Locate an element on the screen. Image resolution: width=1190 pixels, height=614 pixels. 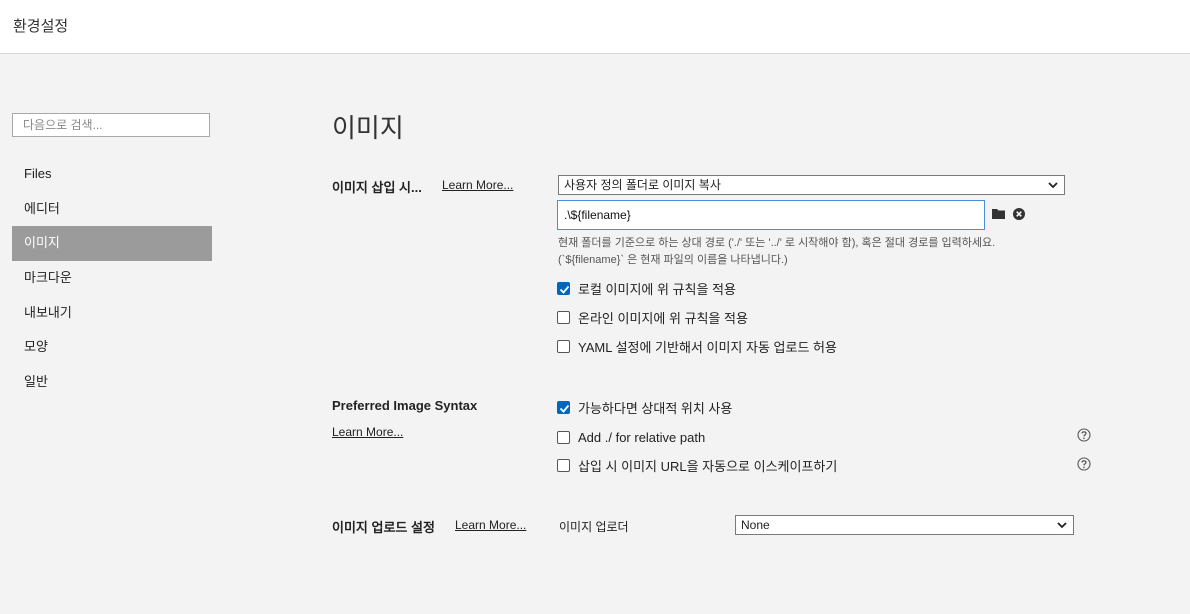
window-title: 환경설정 is located at coordinates (41, 26).